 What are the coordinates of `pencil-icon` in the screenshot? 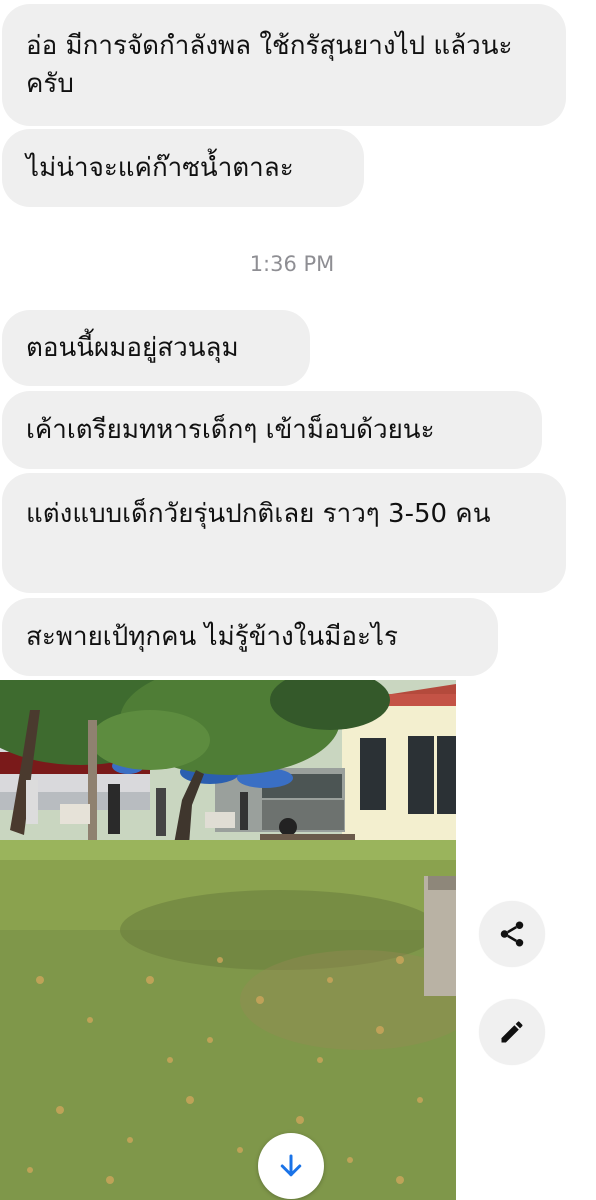 It's located at (512, 1032).